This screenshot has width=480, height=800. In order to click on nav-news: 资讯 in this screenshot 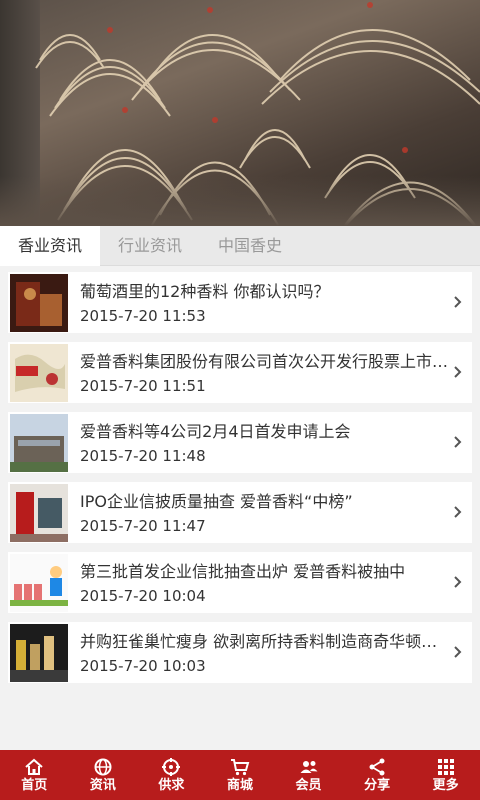, I will do `click(103, 775)`.